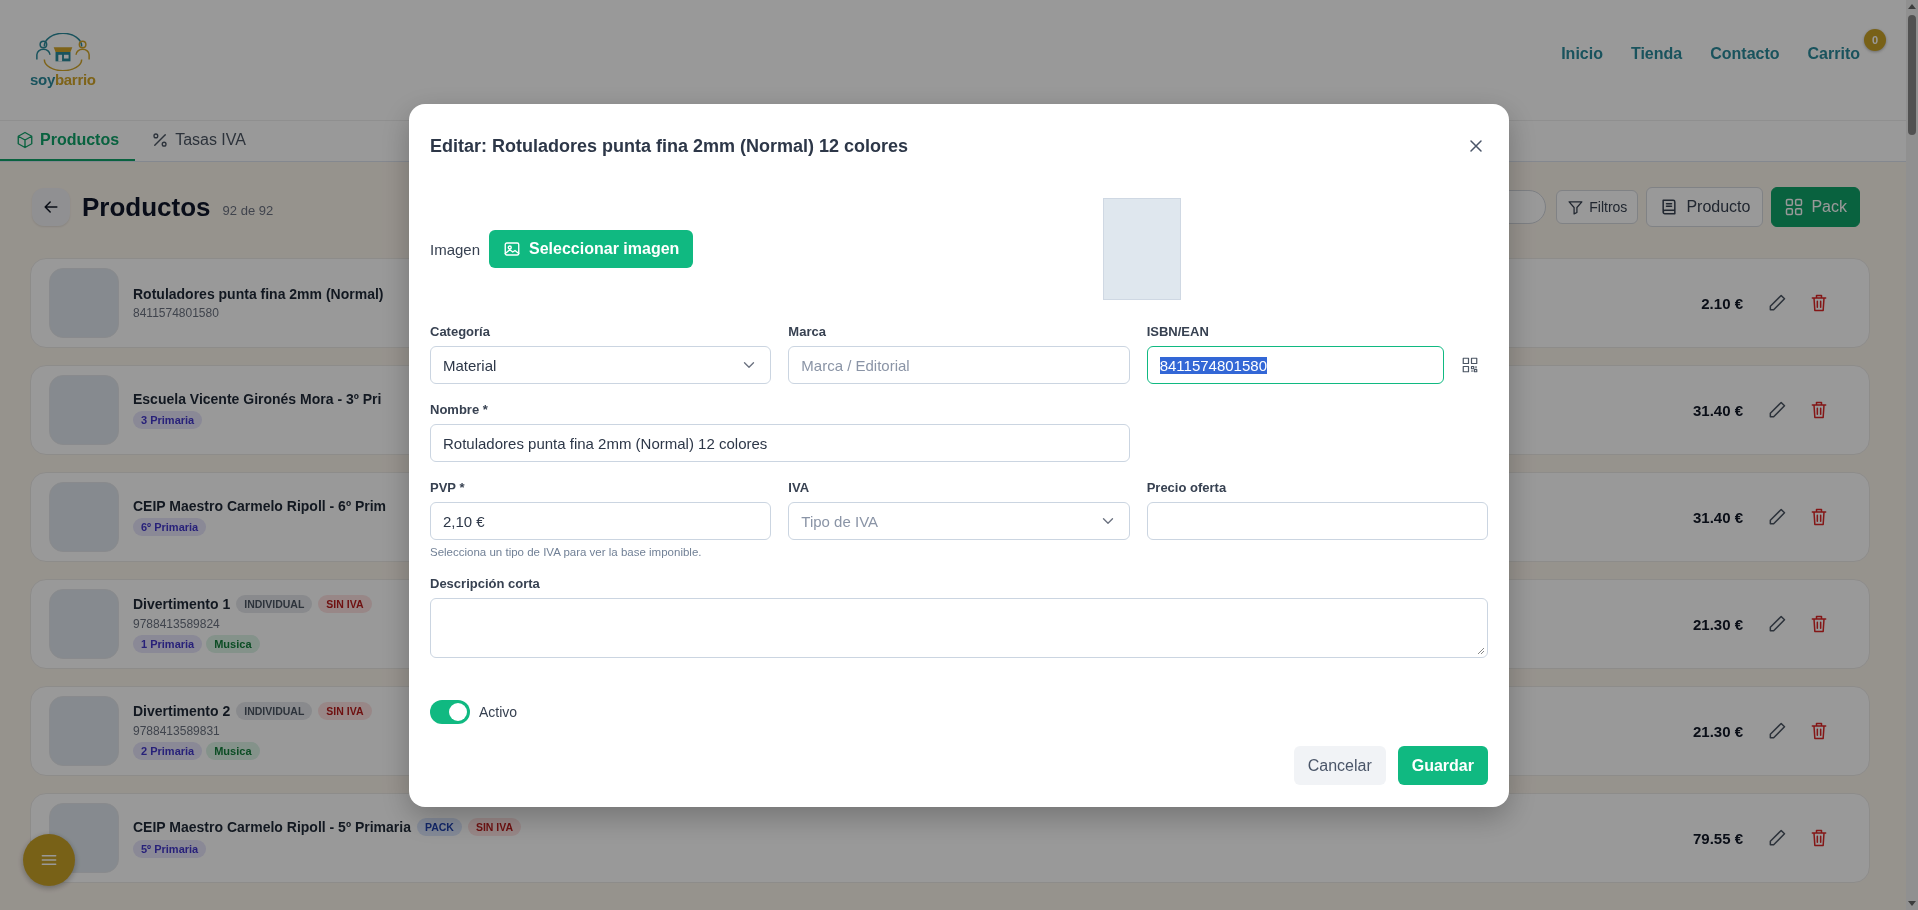 This screenshot has width=1918, height=910. Describe the element at coordinates (198, 141) in the screenshot. I see `tab: Tasas IVA` at that location.